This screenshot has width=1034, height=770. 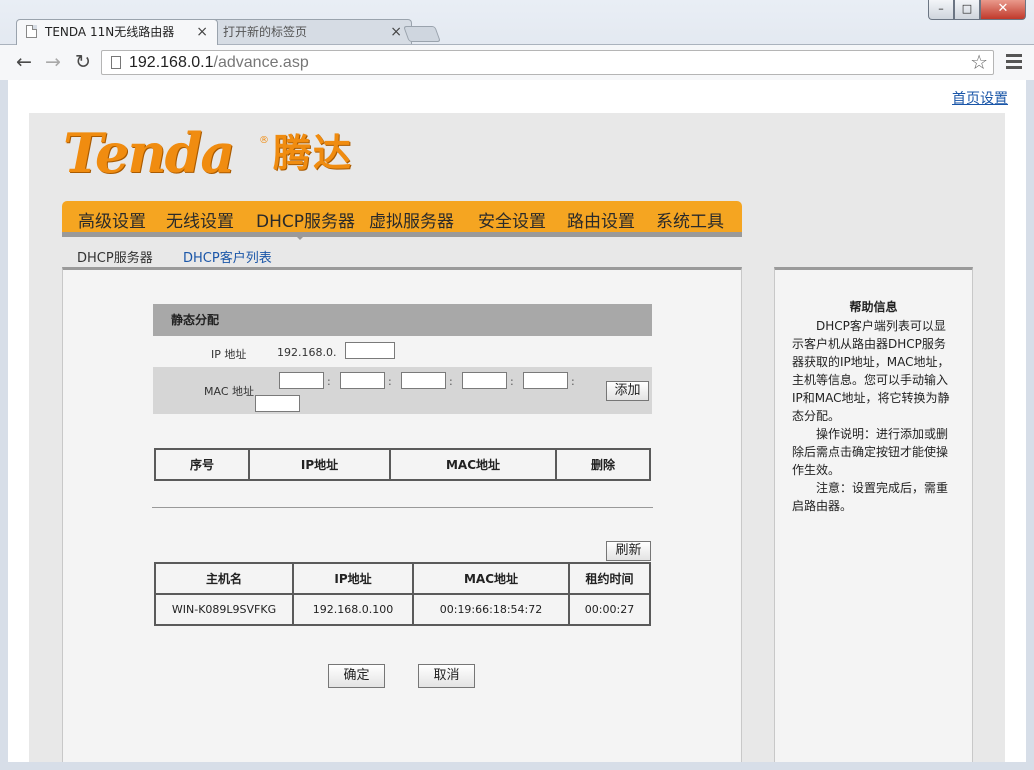 I want to click on ok-button: 确定, so click(x=356, y=676).